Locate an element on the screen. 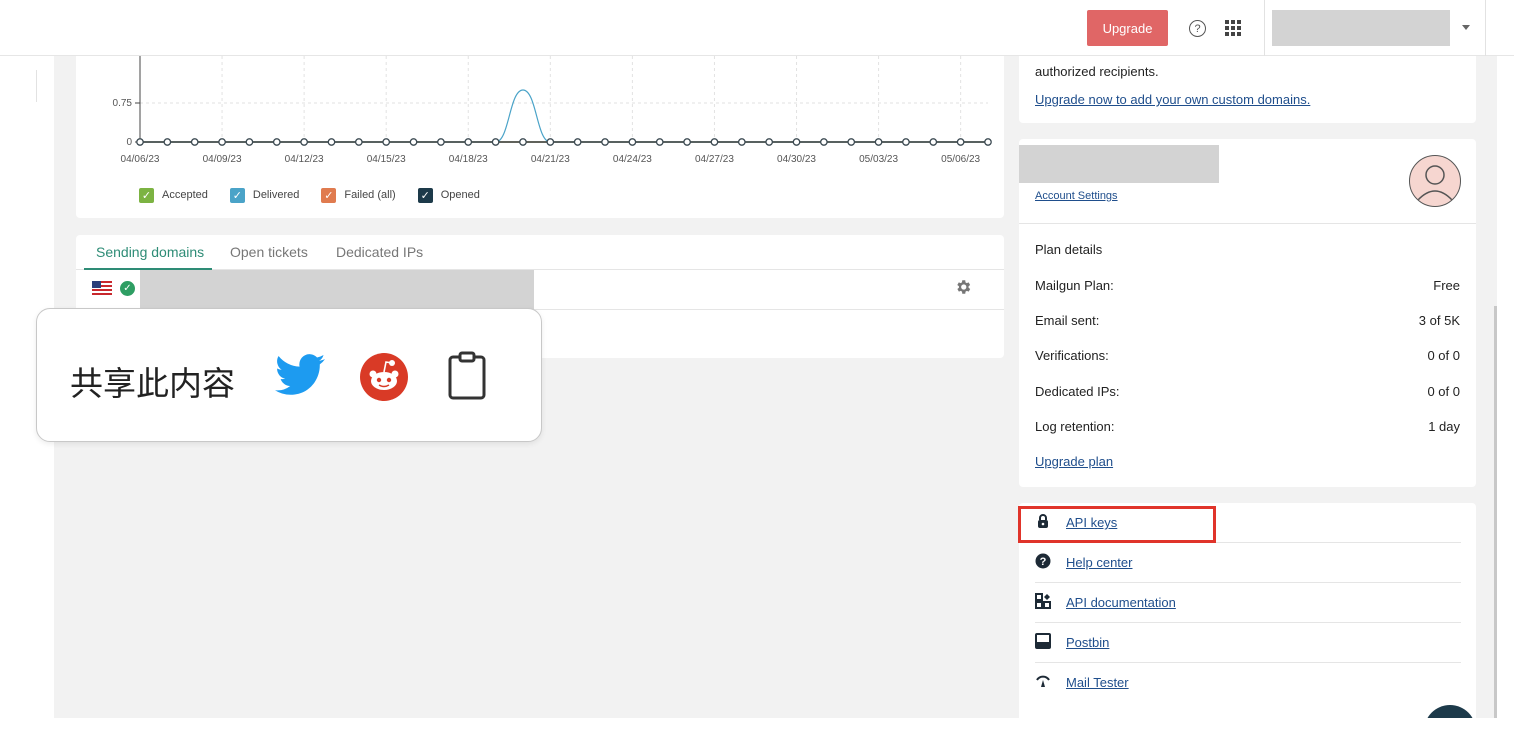 The image size is (1514, 744). link-label: Postbin is located at coordinates (1087, 642).